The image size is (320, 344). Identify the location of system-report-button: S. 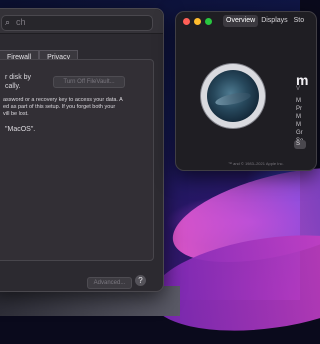
(300, 144).